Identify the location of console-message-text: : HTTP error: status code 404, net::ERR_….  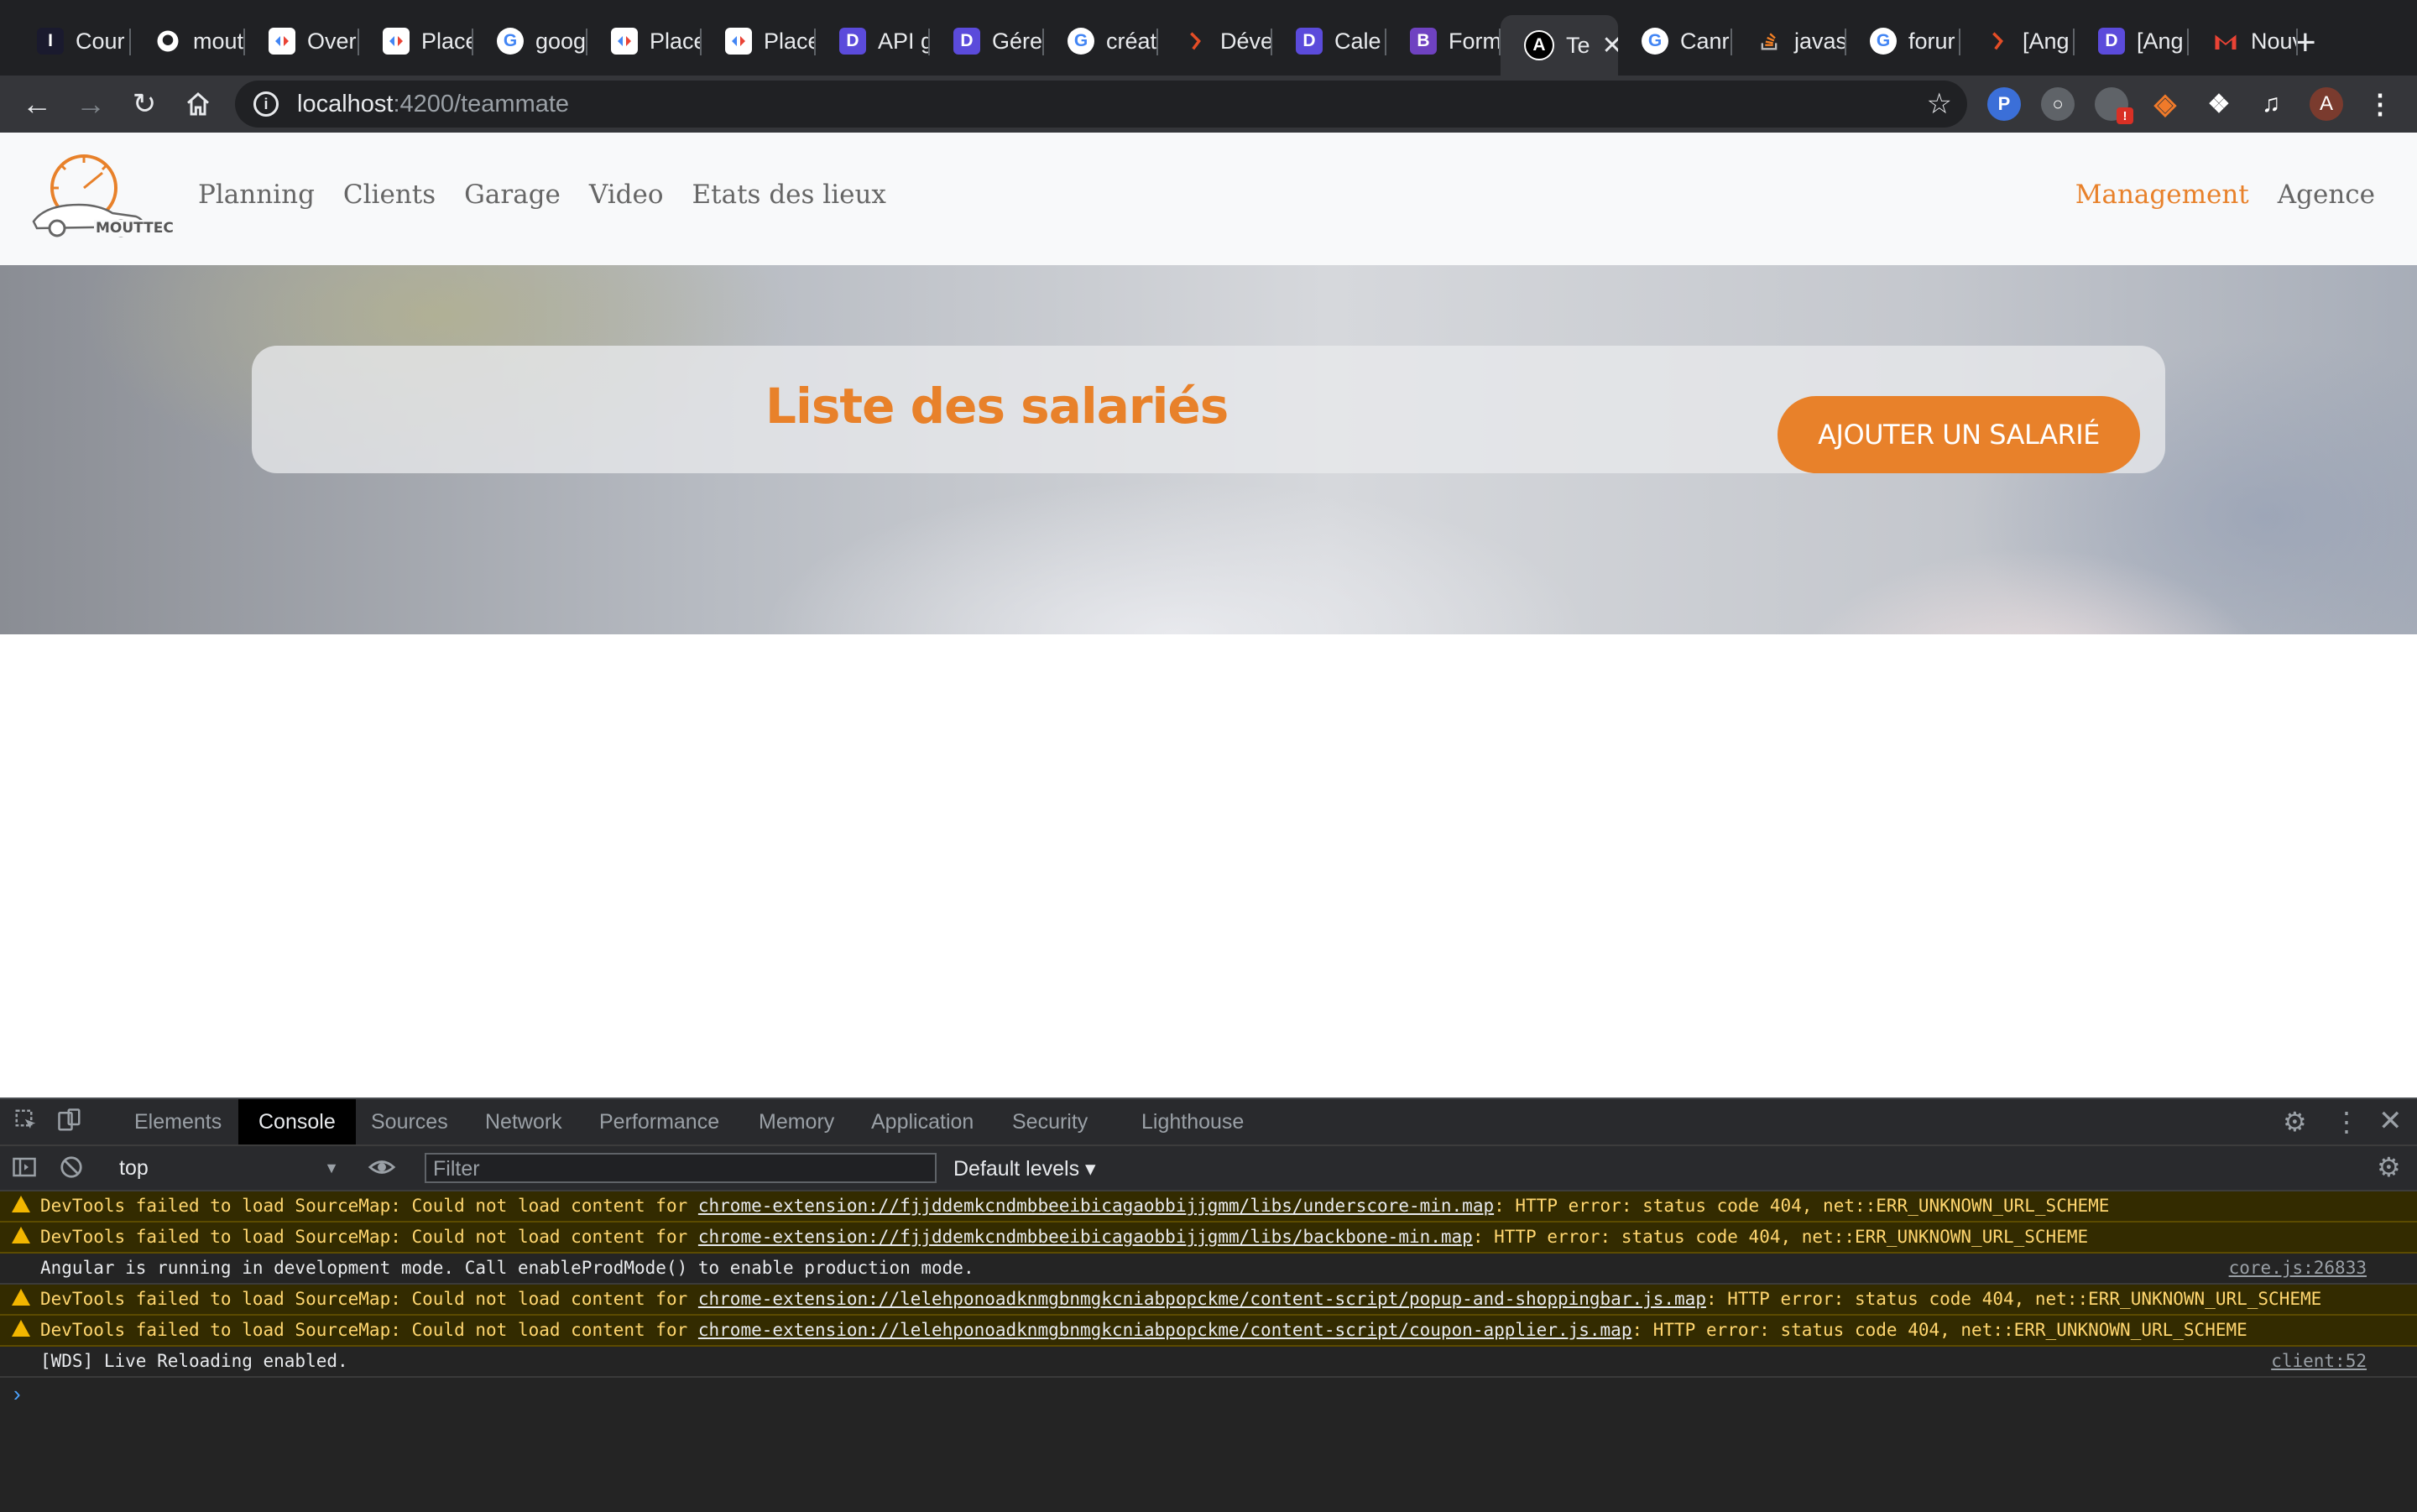
(1780, 1237).